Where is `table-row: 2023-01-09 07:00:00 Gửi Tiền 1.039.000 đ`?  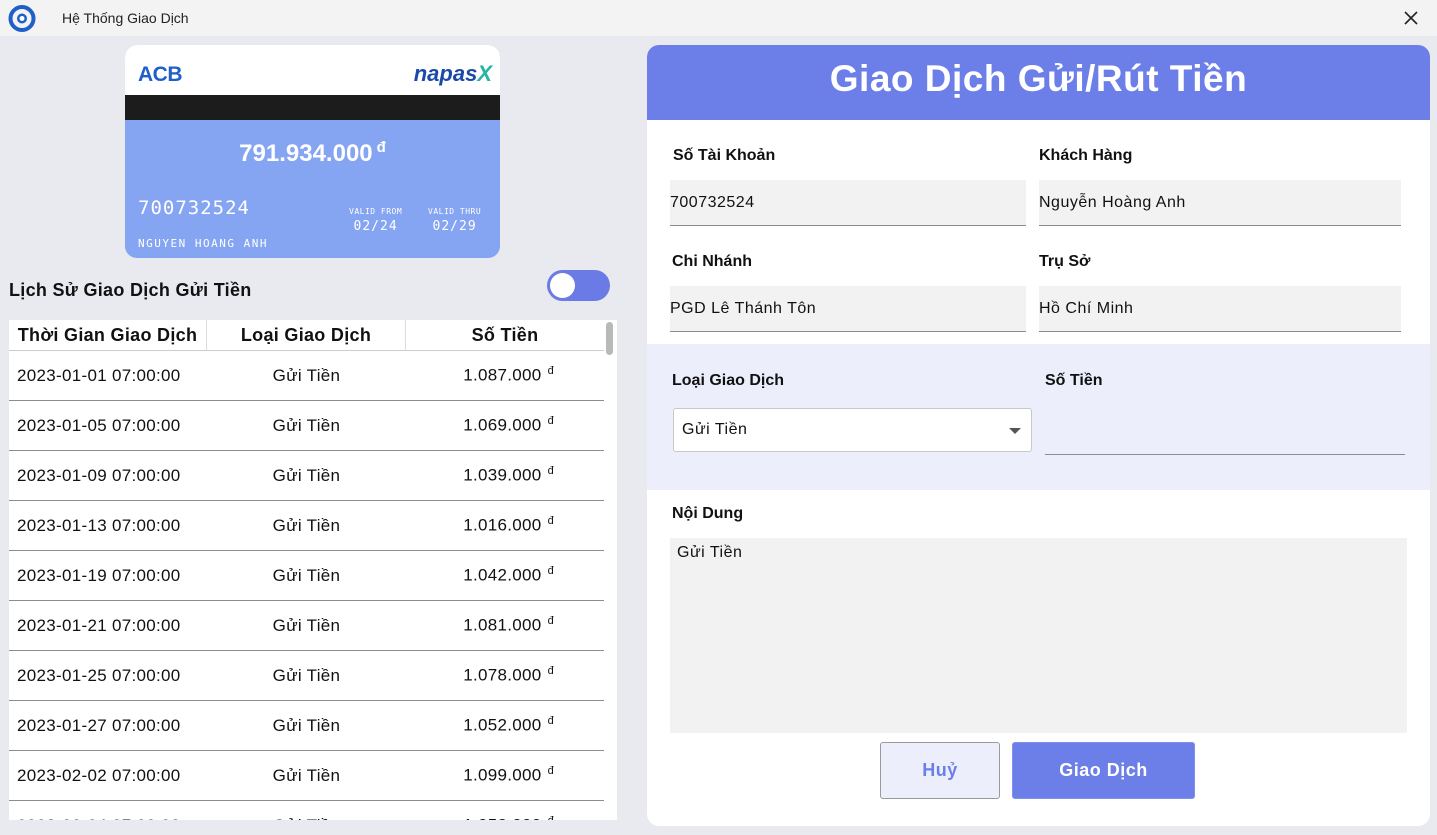 table-row: 2023-01-09 07:00:00 Gửi Tiền 1.039.000 đ is located at coordinates (306, 476).